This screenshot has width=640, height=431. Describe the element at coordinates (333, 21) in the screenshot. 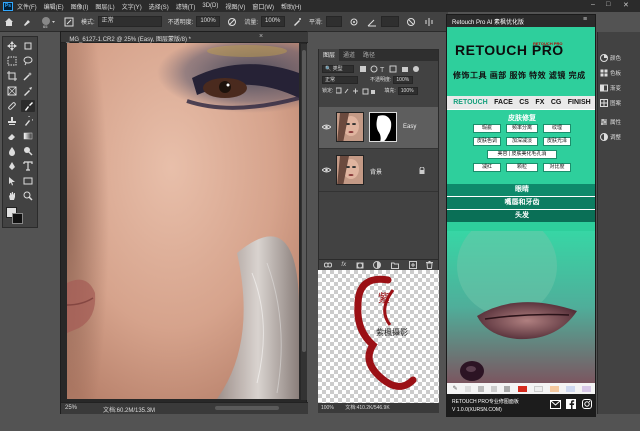

I see `smooth-field` at that location.